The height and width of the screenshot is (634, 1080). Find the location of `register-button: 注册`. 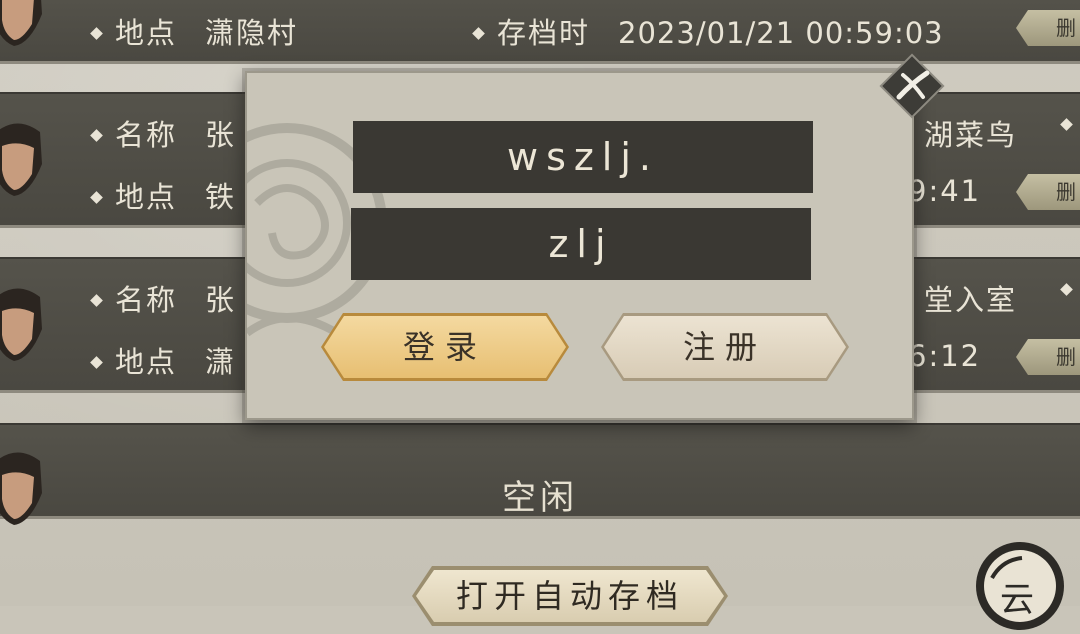

register-button: 注册 is located at coordinates (725, 347).